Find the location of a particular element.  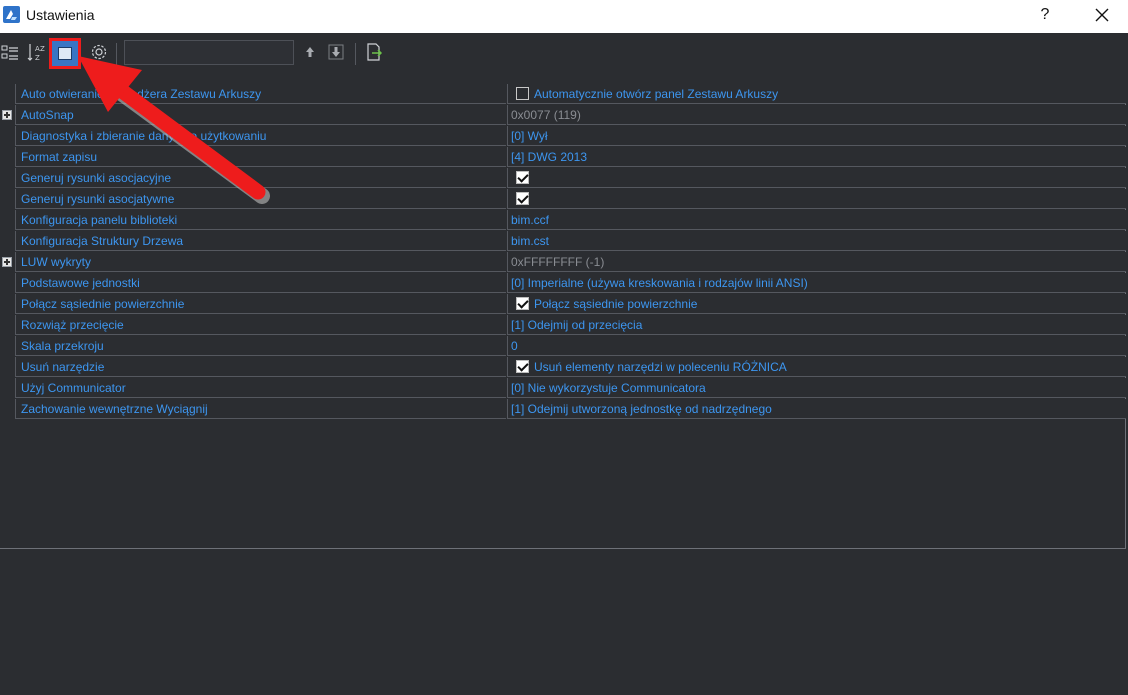

property-value-text: [0] Wył is located at coordinates (529, 136).